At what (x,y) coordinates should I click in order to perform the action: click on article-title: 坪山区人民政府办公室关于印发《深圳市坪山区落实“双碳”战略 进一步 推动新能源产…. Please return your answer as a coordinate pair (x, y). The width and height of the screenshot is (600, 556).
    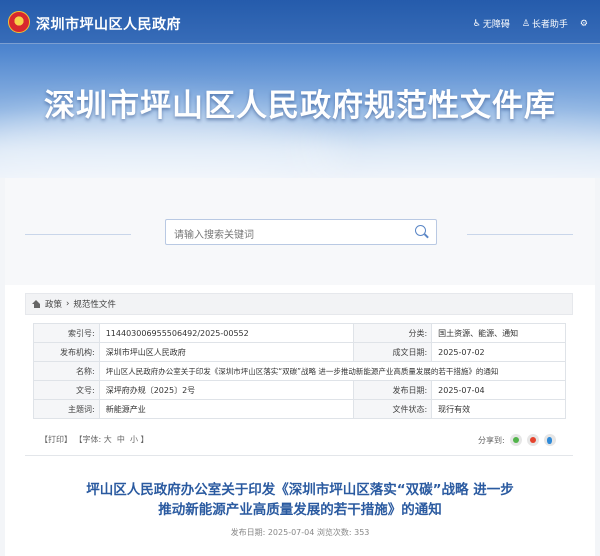
    Looking at the image, I should click on (300, 500).